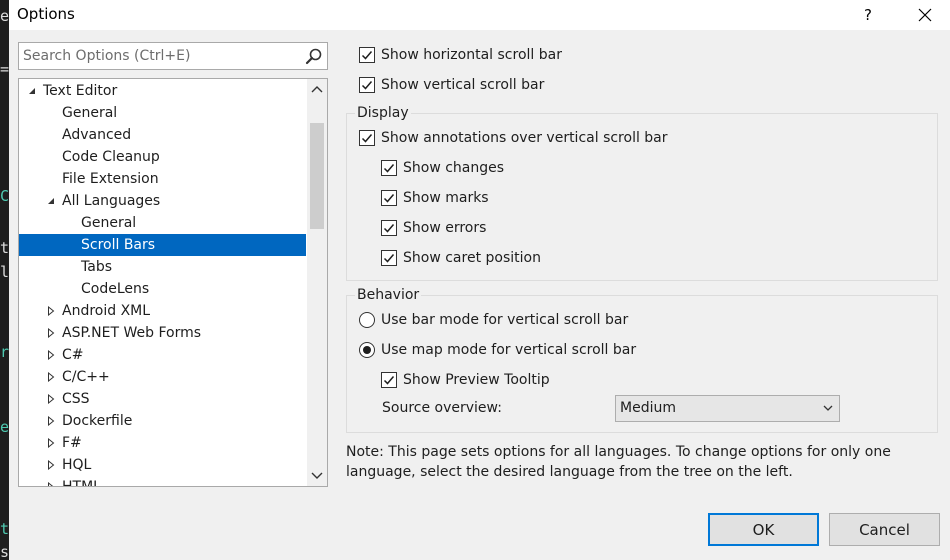 Image resolution: width=950 pixels, height=560 pixels. Describe the element at coordinates (388, 295) in the screenshot. I see `behavior-group-title: Behavior` at that location.